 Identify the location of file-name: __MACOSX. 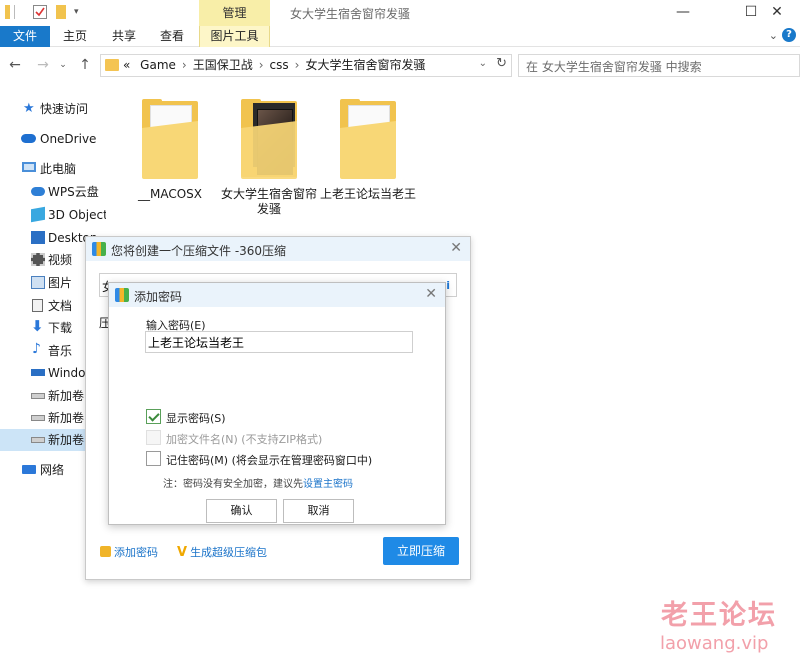
(169, 194).